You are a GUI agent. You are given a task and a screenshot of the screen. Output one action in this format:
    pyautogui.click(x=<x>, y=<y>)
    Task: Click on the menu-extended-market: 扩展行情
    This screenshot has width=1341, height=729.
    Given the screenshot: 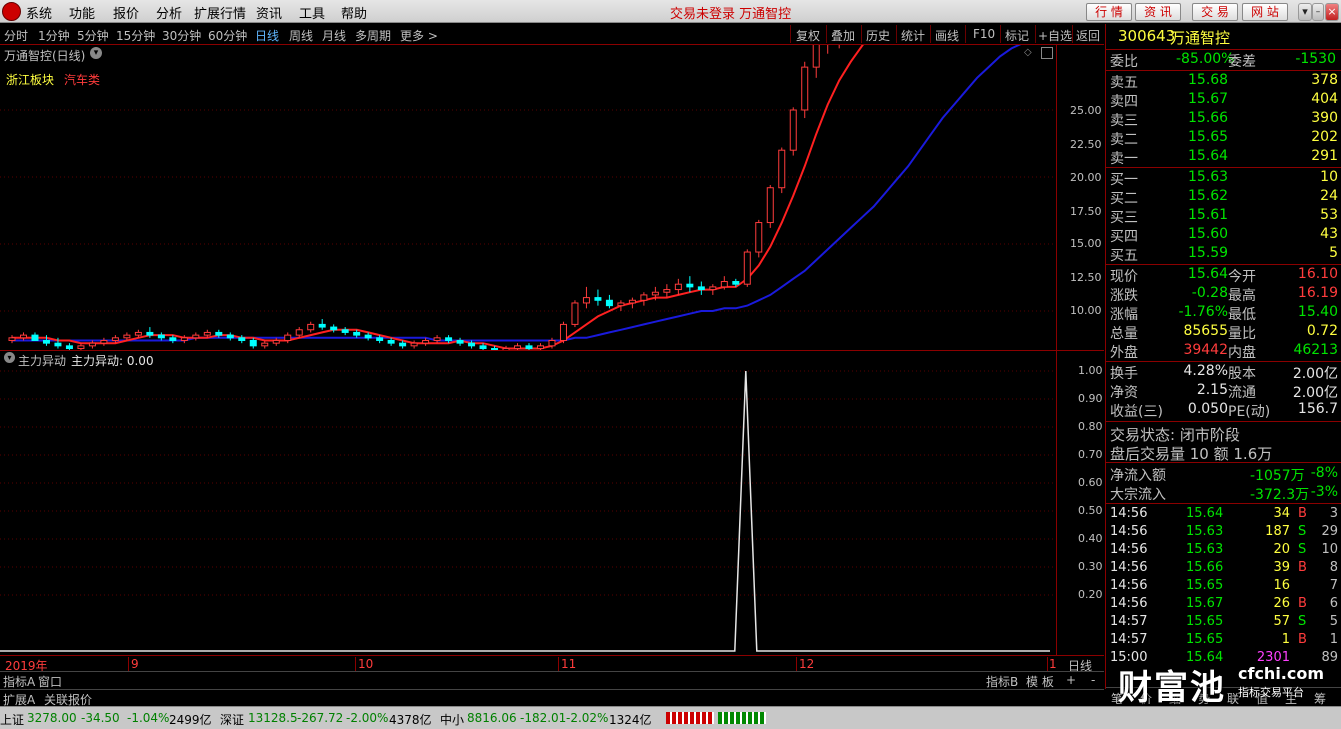 What is the action you would take?
    pyautogui.click(x=220, y=12)
    